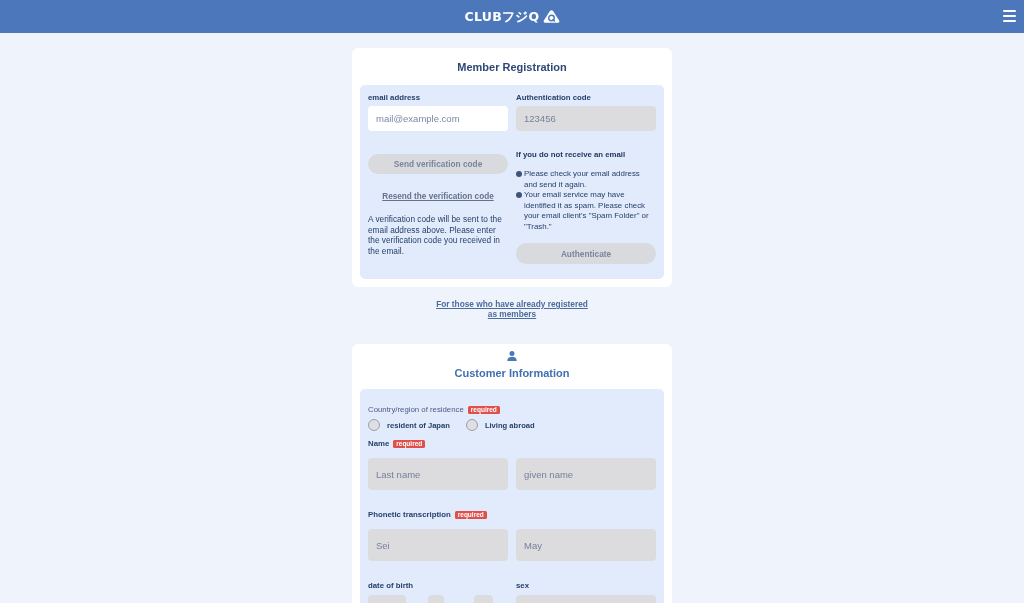  I want to click on registered-members-link: For those who have already registered as members, so click(512, 309).